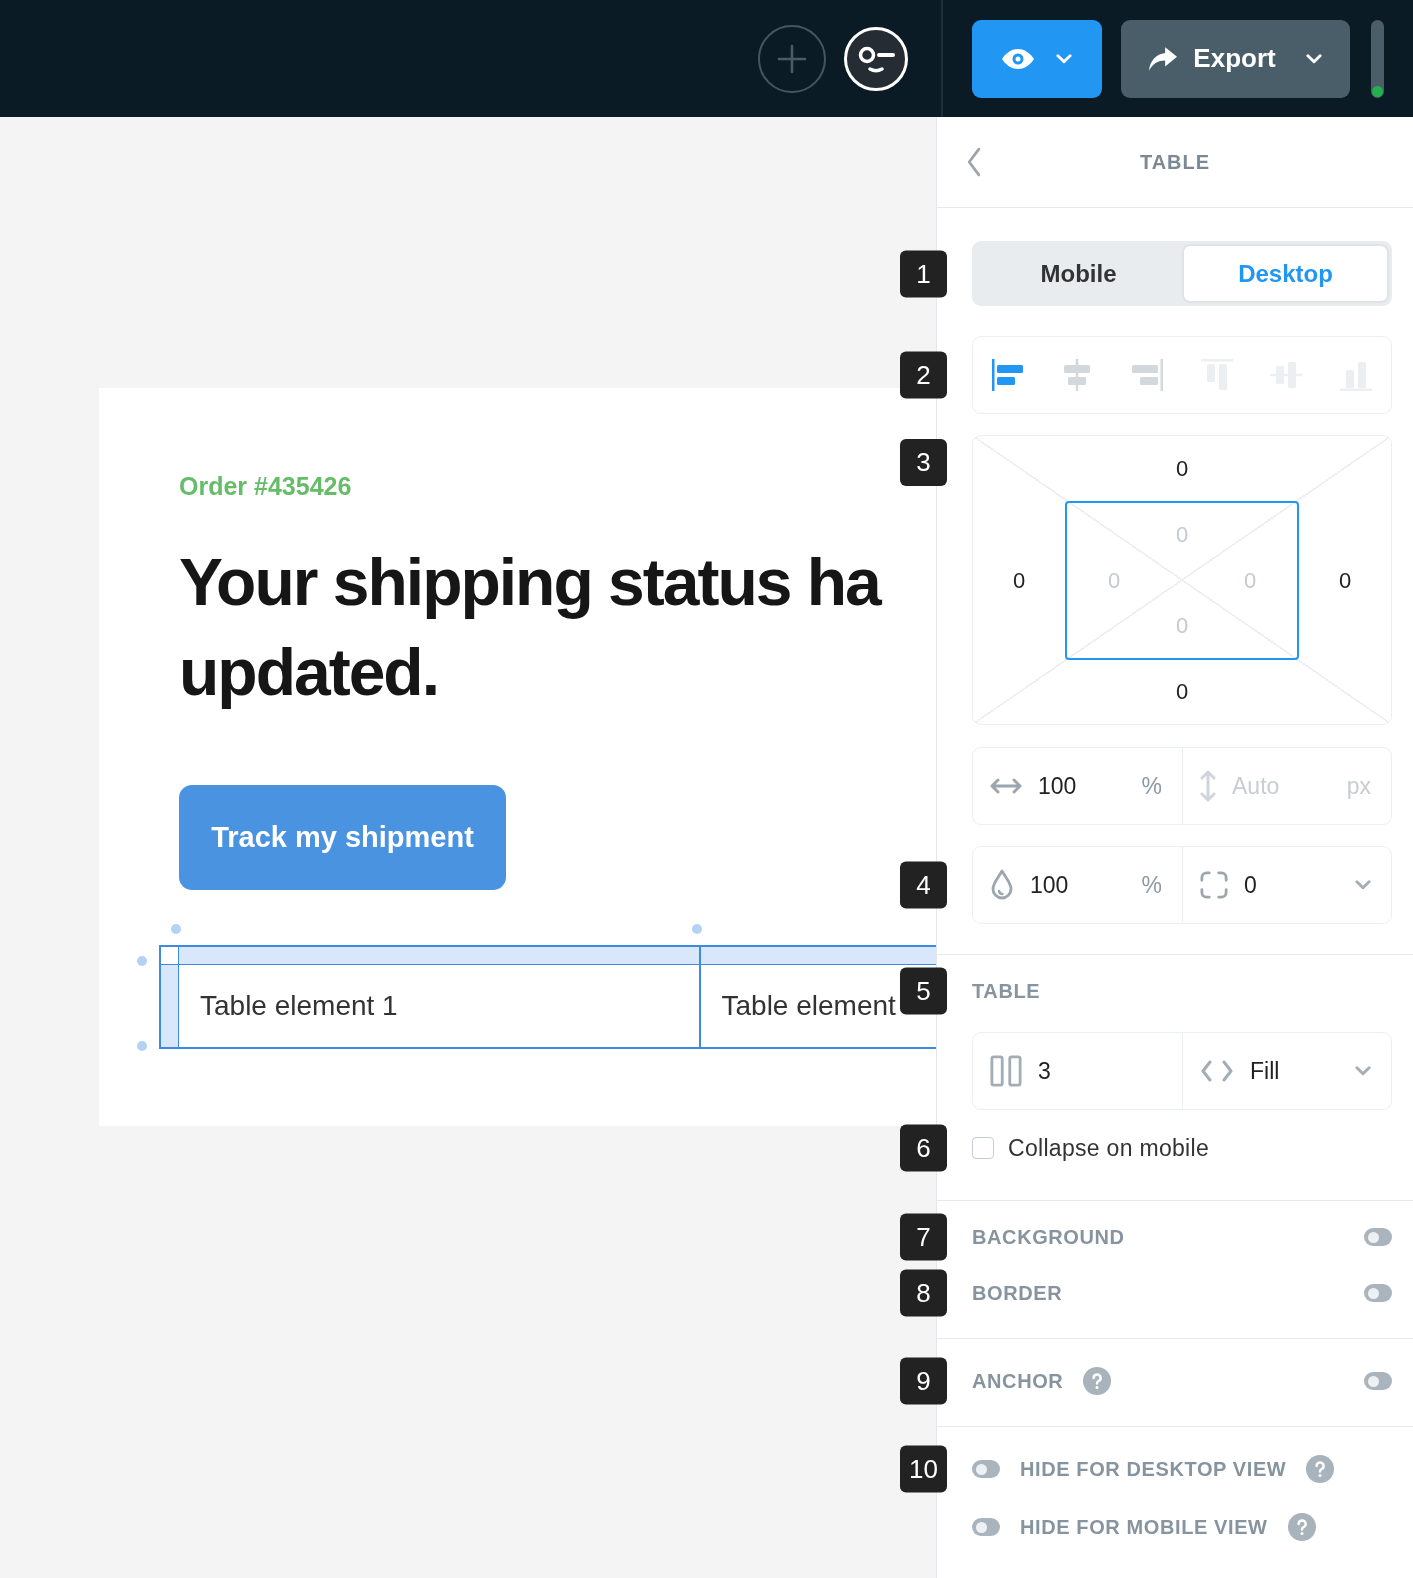 The height and width of the screenshot is (1578, 1413). What do you see at coordinates (1310, 1071) in the screenshot?
I see `width-mode-dropdown: Fill` at bounding box center [1310, 1071].